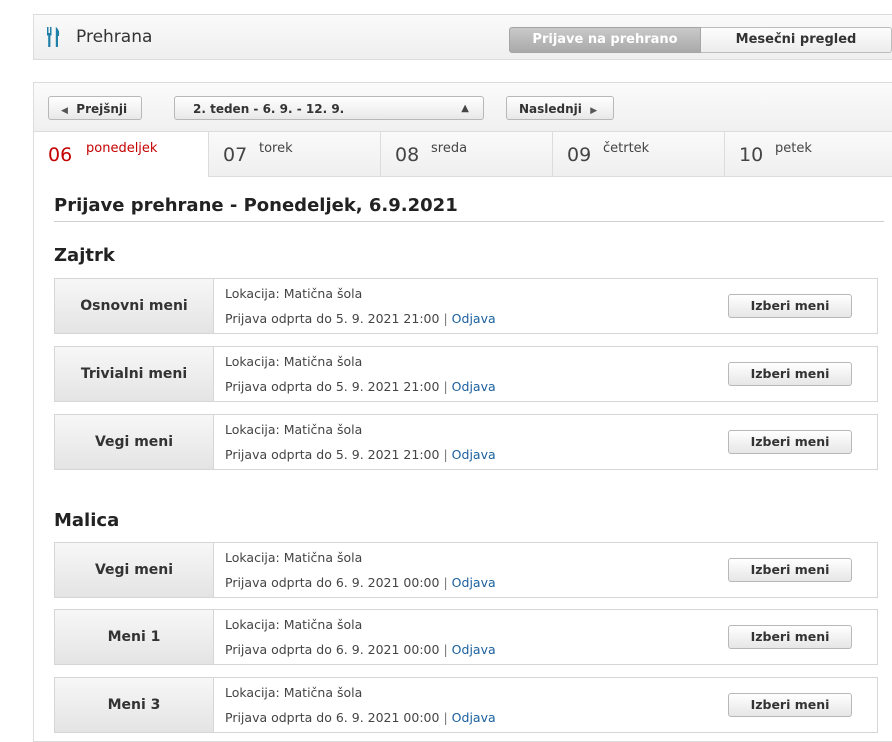  I want to click on menu-name: Trivialni meni, so click(134, 374).